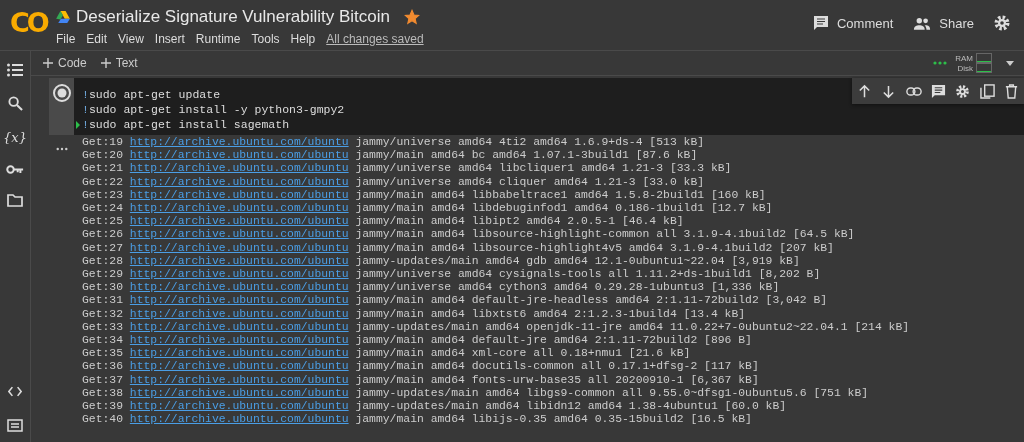 This screenshot has height=442, width=1024. I want to click on output-line: Get:31 http://archive.ubuntu.com/ubuntu jammy/main amd64 default-jre-headless amd64 2:1.11-72build2 [3,042 B], so click(455, 301).